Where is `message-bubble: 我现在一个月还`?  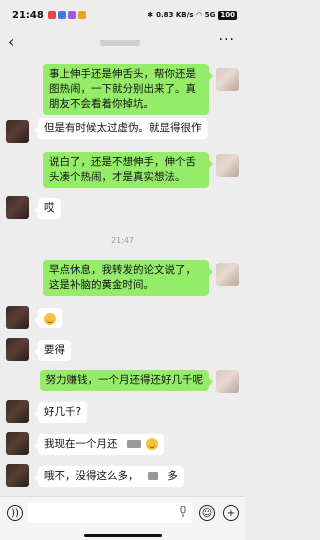 message-bubble: 我现在一个月还 is located at coordinates (99, 444).